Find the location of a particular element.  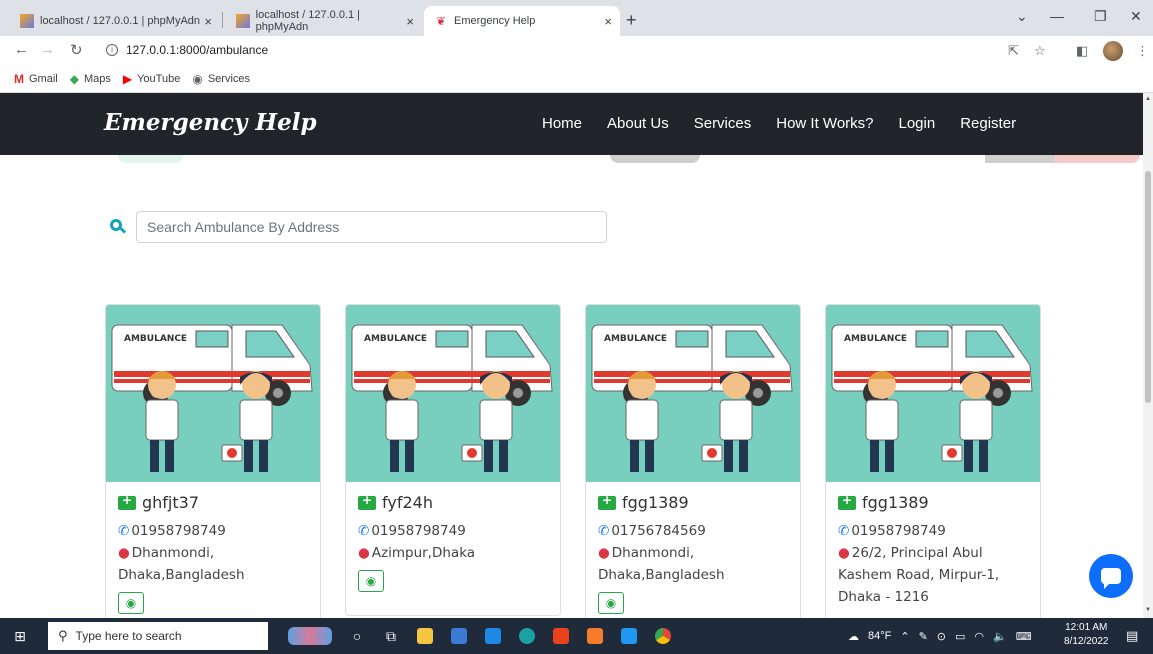

phone-number: 01958798749 is located at coordinates (418, 531).